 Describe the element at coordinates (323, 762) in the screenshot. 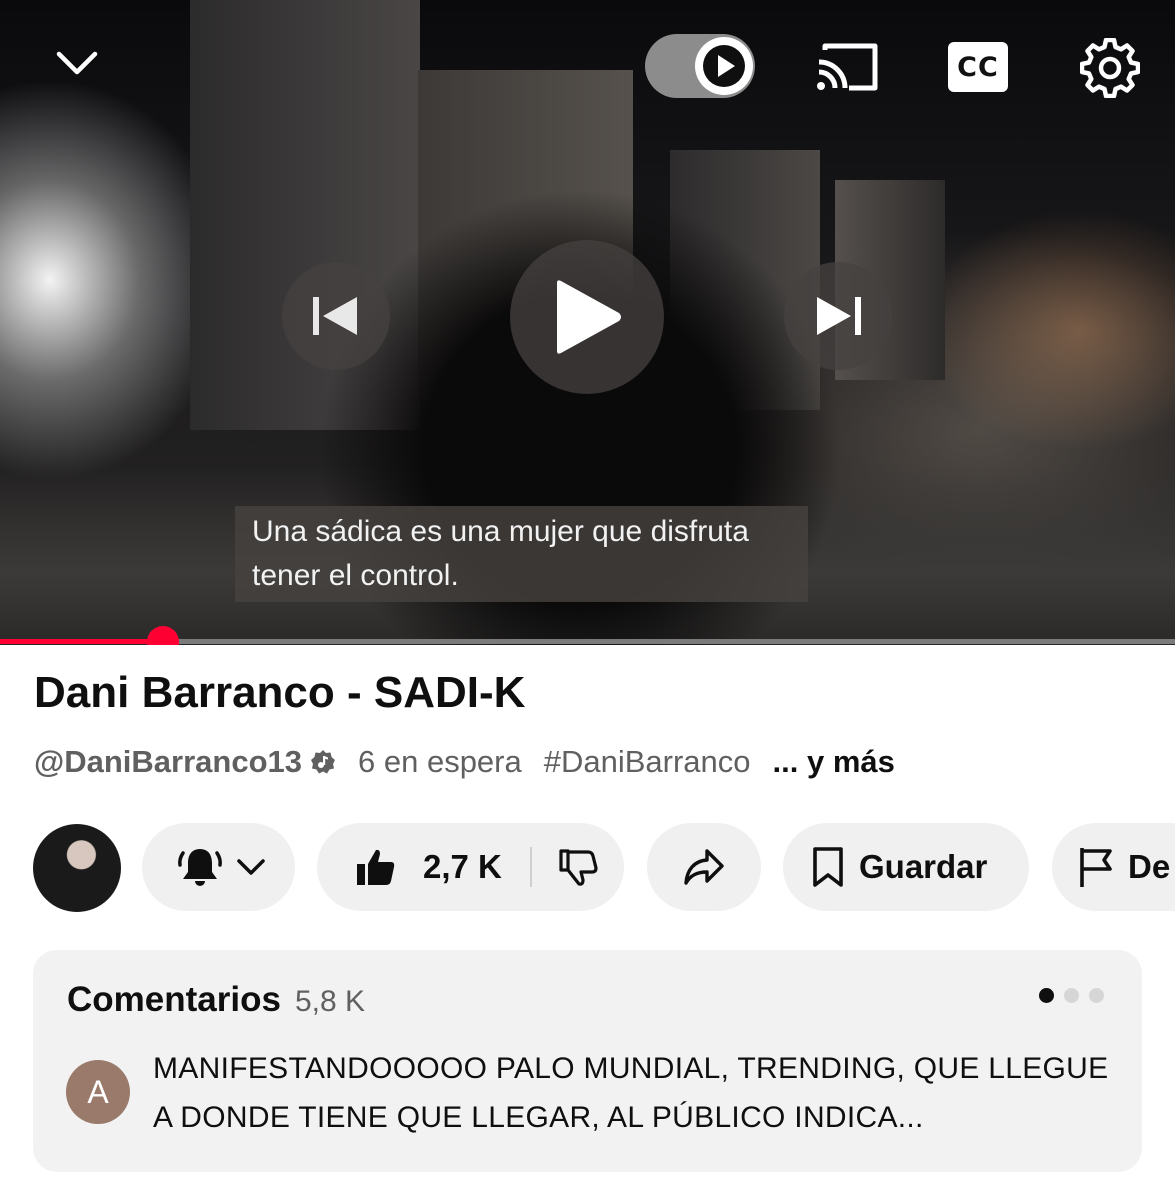

I see `verified-music-icon` at that location.